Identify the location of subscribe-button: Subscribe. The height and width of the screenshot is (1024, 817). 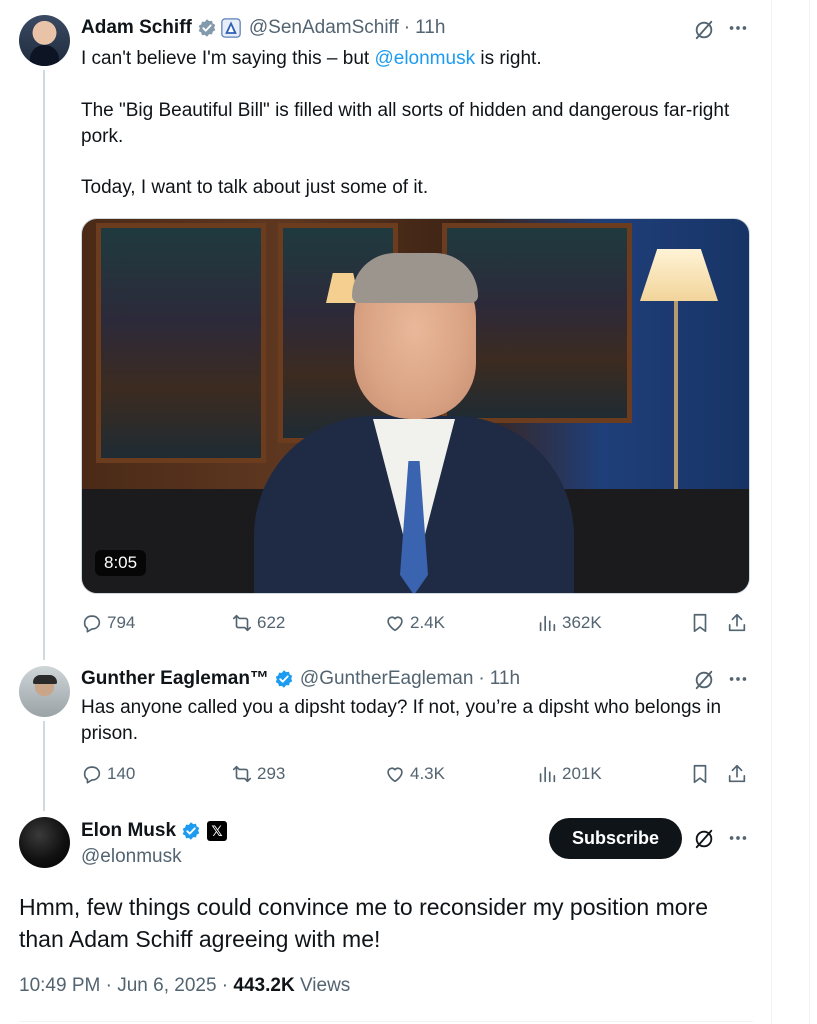
(615, 838).